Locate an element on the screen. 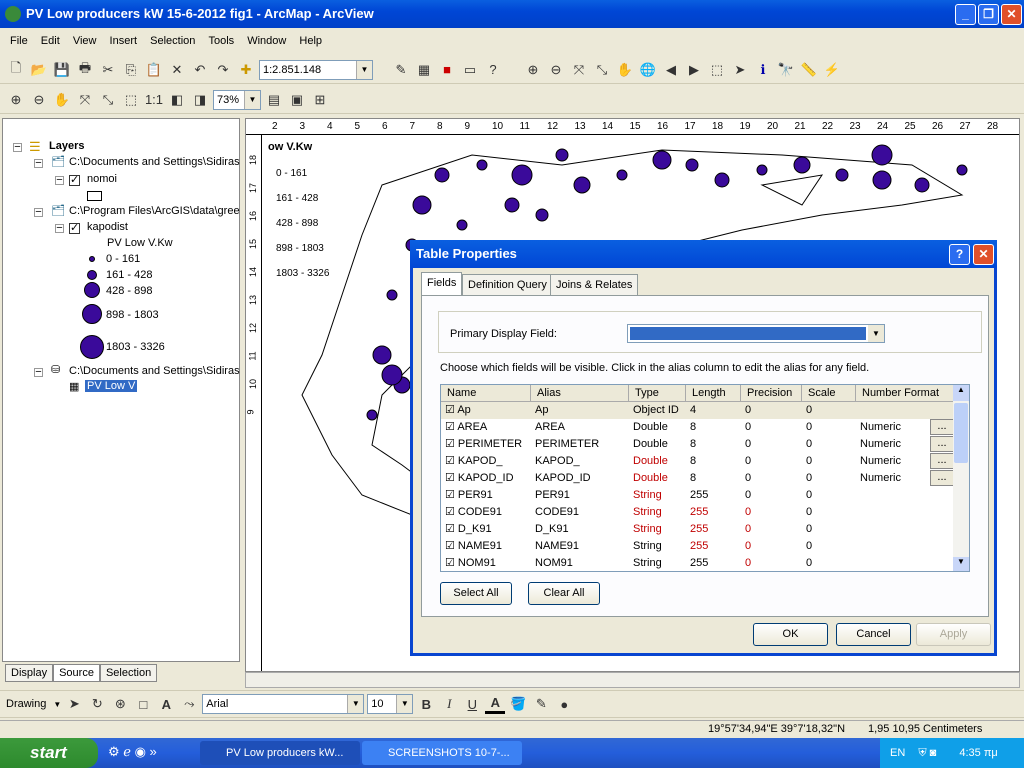 This screenshot has width=1024, height=768. italic-button: I is located at coordinates (449, 704).